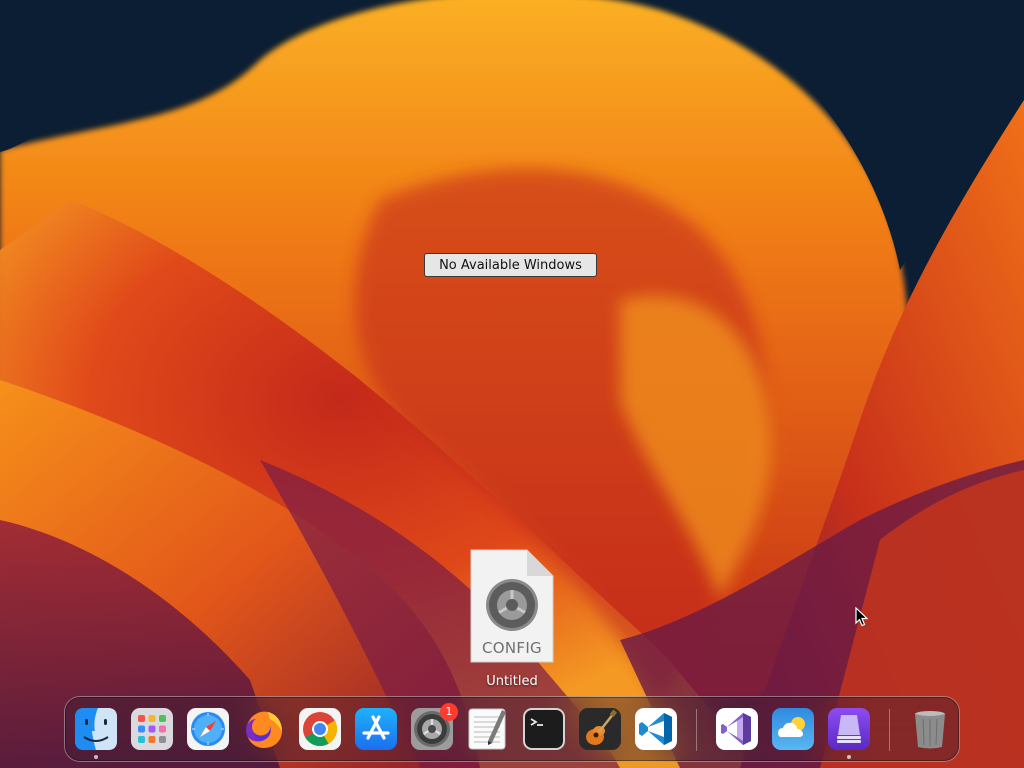 The height and width of the screenshot is (768, 1024). Describe the element at coordinates (96, 729) in the screenshot. I see `finder-icon` at that location.